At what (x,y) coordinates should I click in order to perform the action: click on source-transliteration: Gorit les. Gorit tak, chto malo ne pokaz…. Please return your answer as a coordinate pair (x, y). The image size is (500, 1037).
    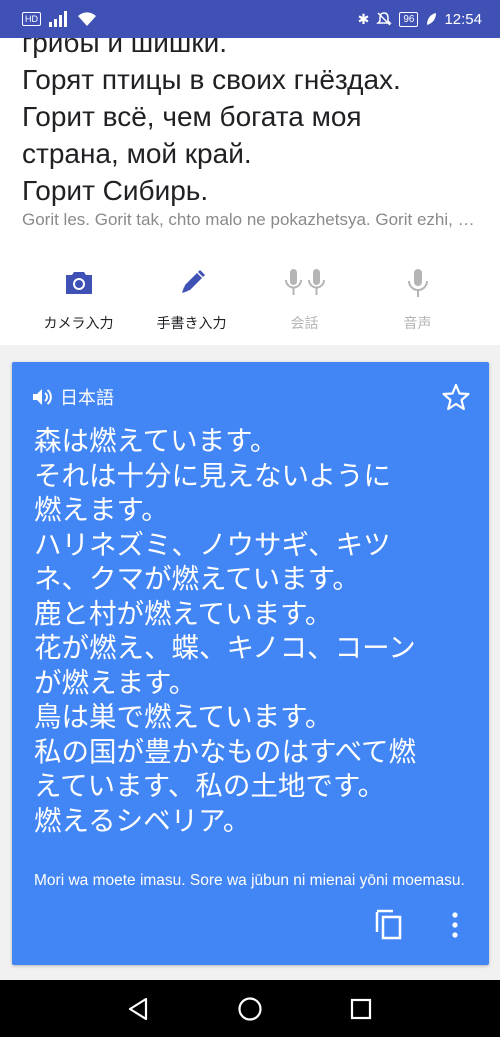
    Looking at the image, I should click on (250, 219).